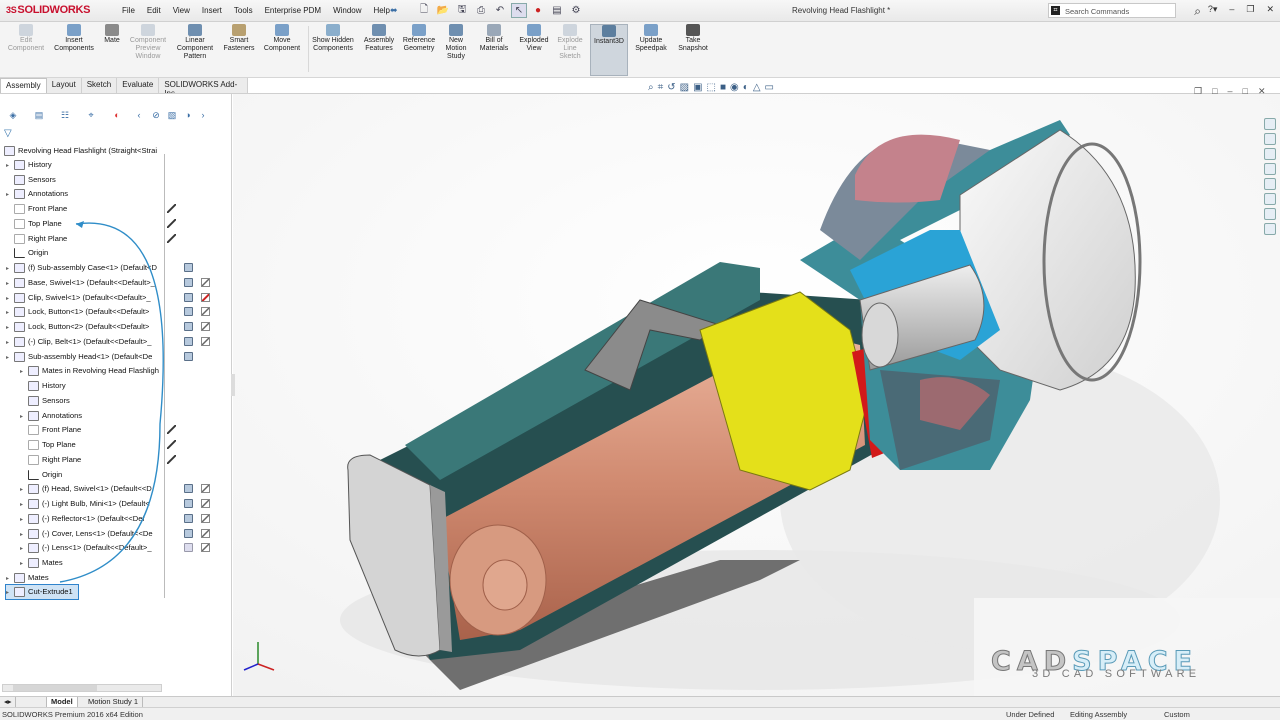 The width and height of the screenshot is (1280, 720). What do you see at coordinates (114, 702) in the screenshot?
I see `tab-motion-study-1: Motion Study 1` at bounding box center [114, 702].